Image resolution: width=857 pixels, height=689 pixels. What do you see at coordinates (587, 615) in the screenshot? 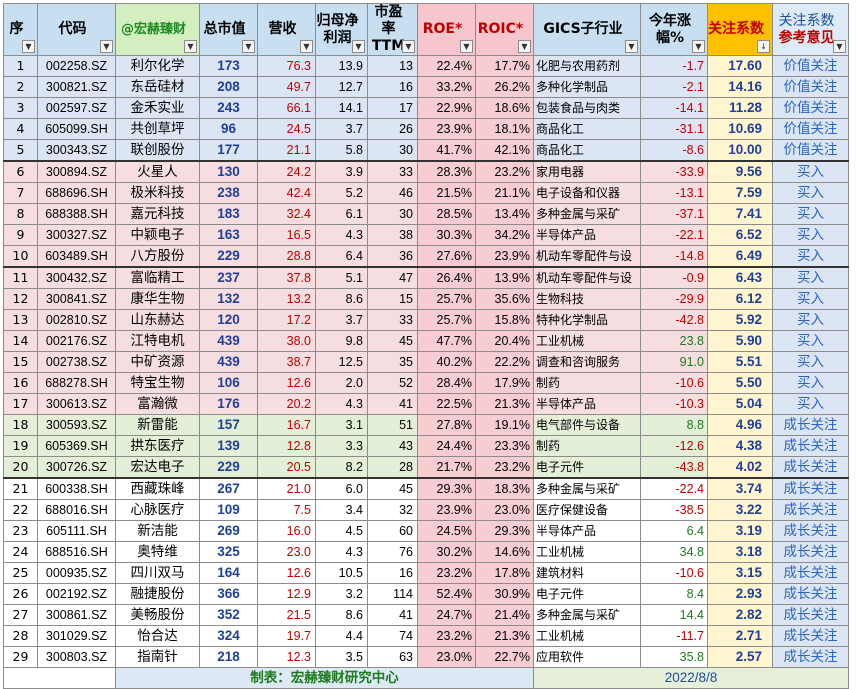
I see `industry-cell: 多种金属与采矿` at bounding box center [587, 615].